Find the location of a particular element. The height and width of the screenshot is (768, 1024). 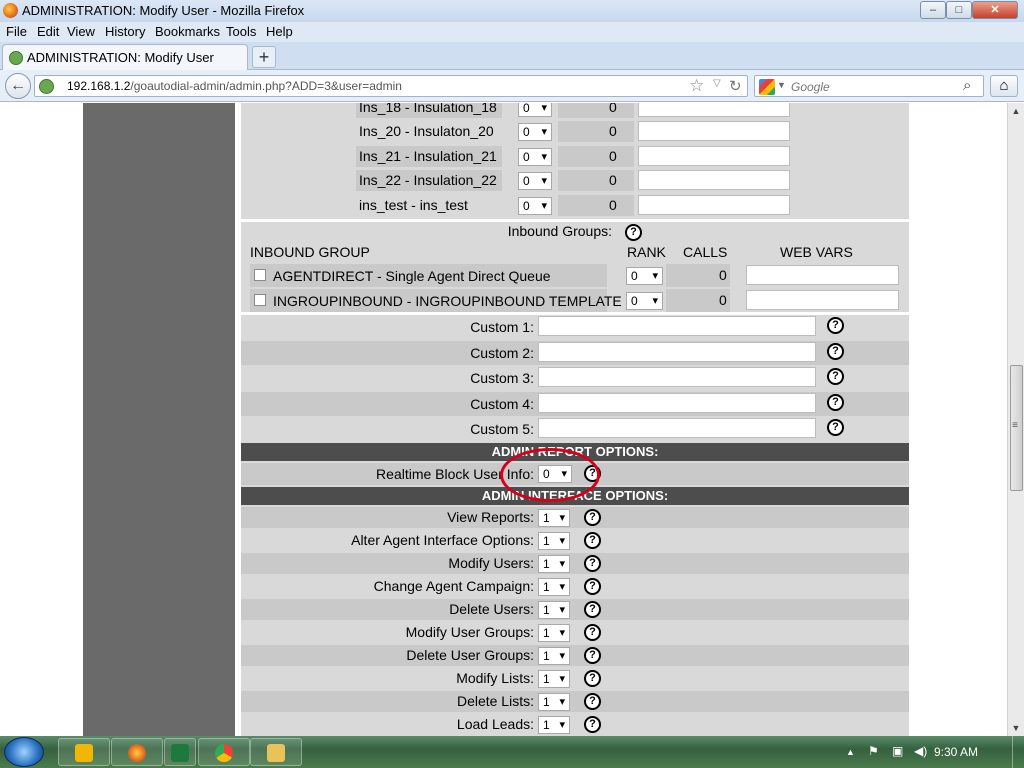

vertical-scrollbar: ▲ ≡ ▼ is located at coordinates (1015, 419).